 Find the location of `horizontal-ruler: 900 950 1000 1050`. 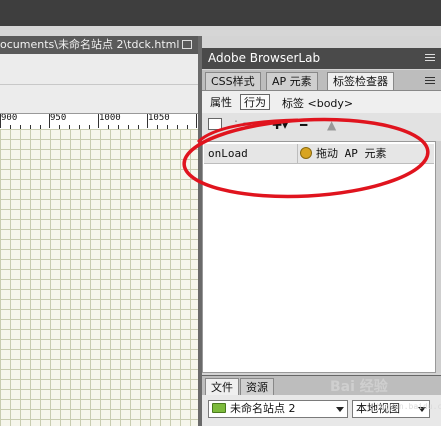

horizontal-ruler: 900 950 1000 1050 is located at coordinates (99, 121).